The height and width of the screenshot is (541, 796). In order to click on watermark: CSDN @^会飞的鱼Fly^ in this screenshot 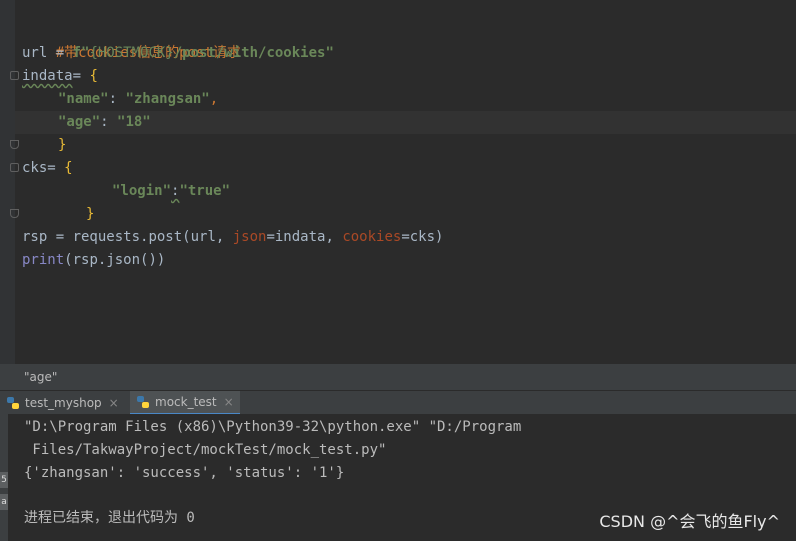, I will do `click(689, 521)`.